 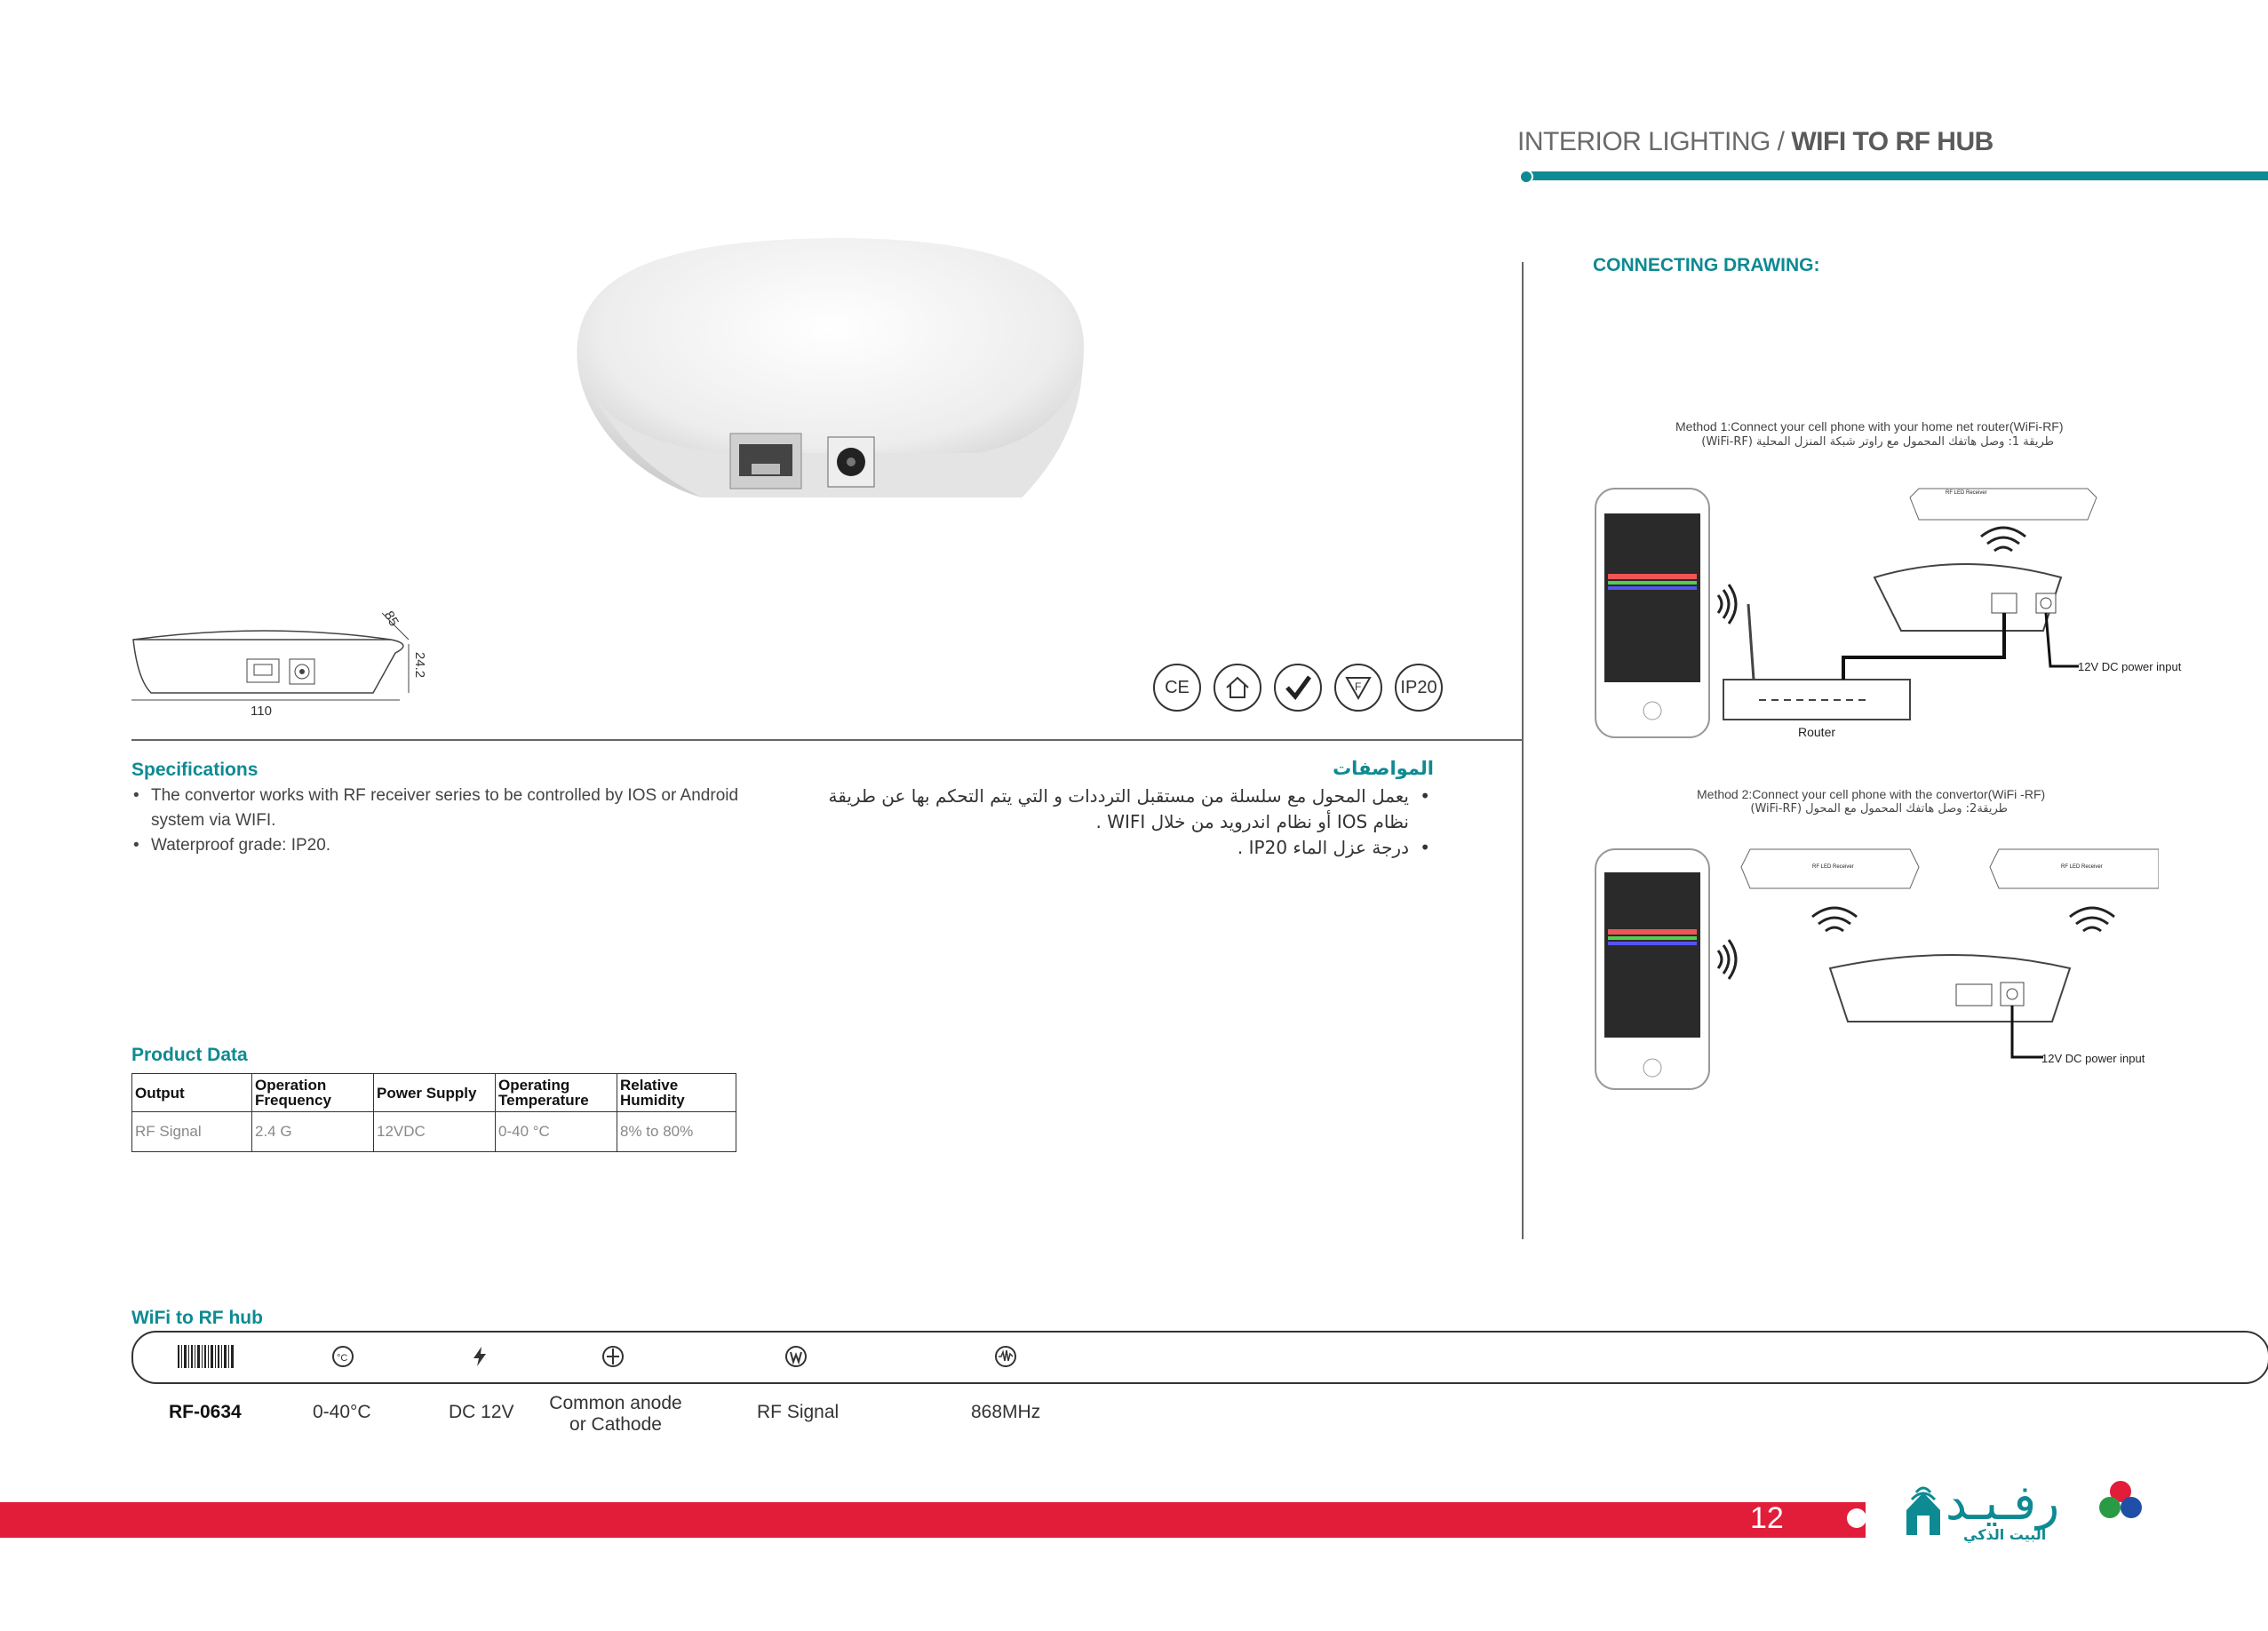 What do you see at coordinates (481, 1412) in the screenshot?
I see `model-voltage: DC 12V` at bounding box center [481, 1412].